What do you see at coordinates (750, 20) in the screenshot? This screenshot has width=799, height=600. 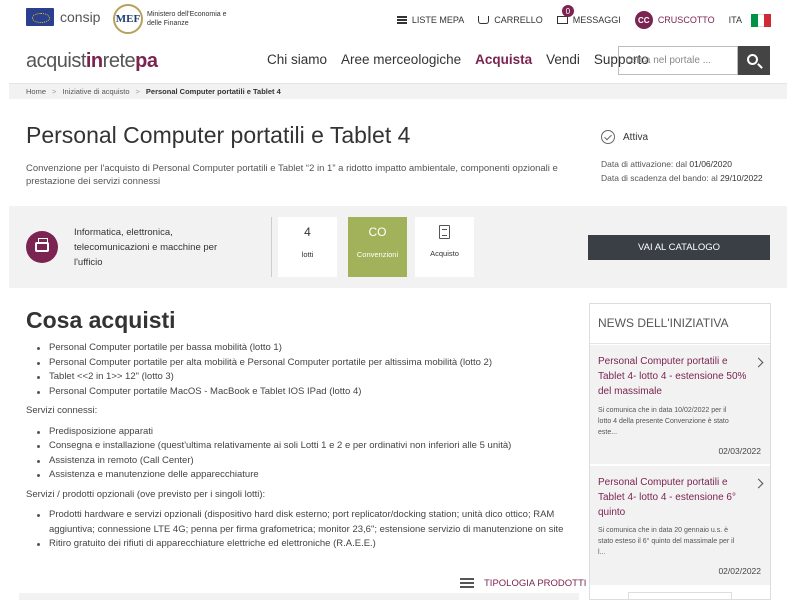 I see `language-selector: ITA` at bounding box center [750, 20].